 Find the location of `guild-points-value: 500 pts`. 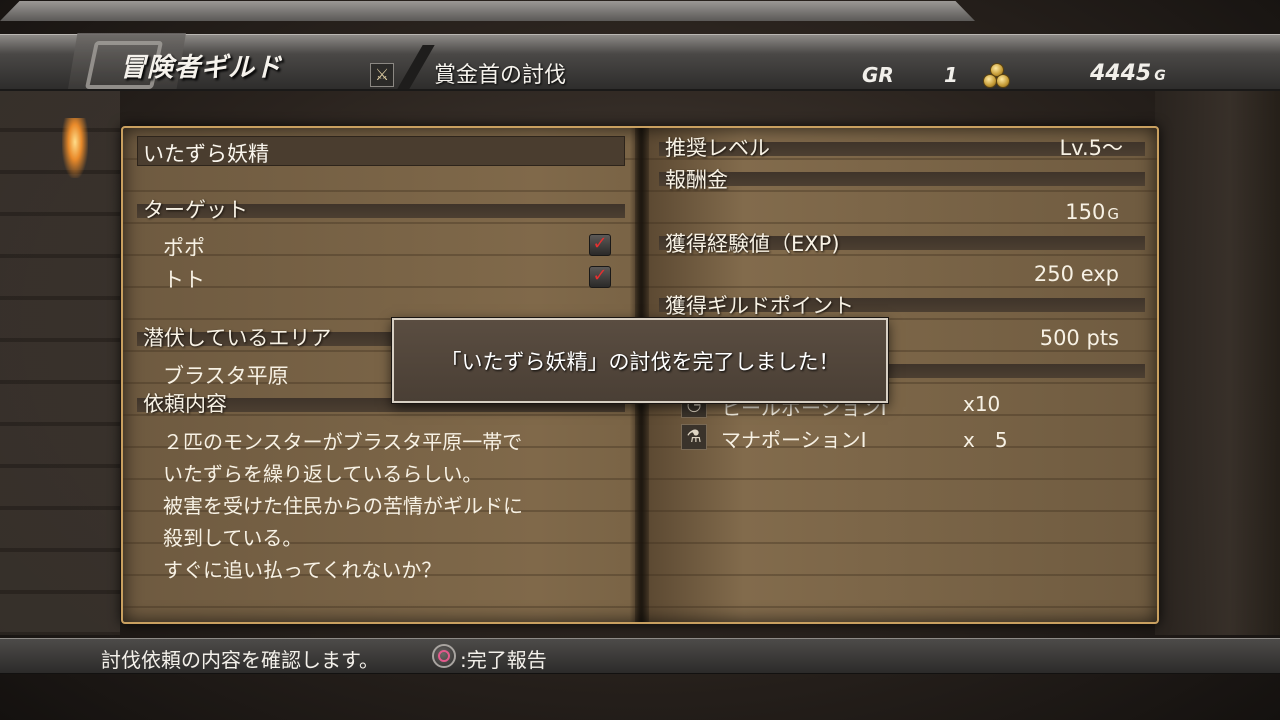

guild-points-value: 500 pts is located at coordinates (1079, 338).